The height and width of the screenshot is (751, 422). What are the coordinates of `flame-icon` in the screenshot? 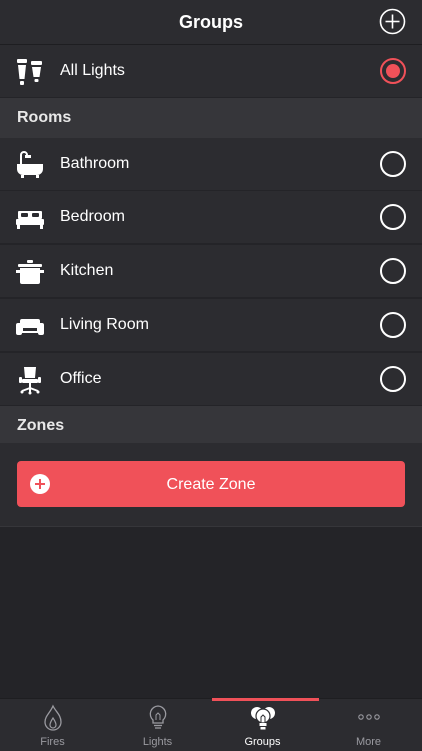 It's located at (53, 717).